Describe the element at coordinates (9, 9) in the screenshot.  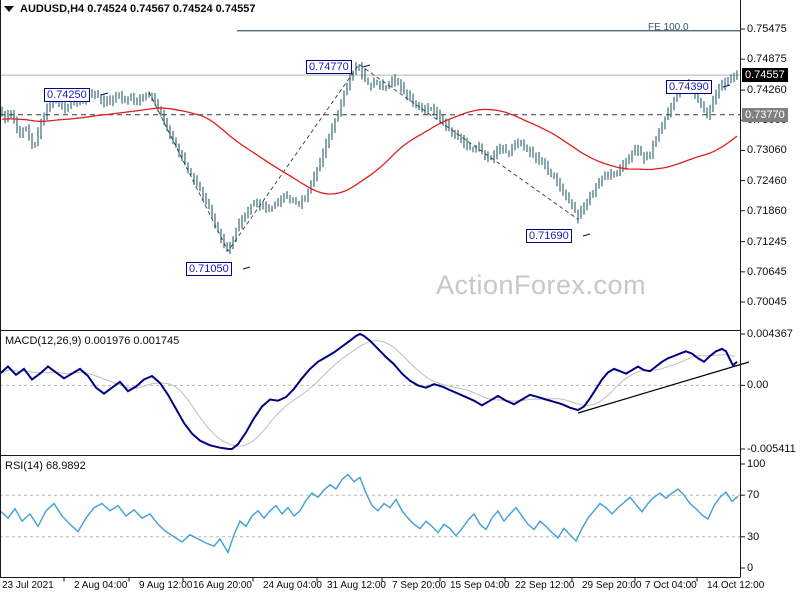
I see `symbol-dropdown-icon` at that location.